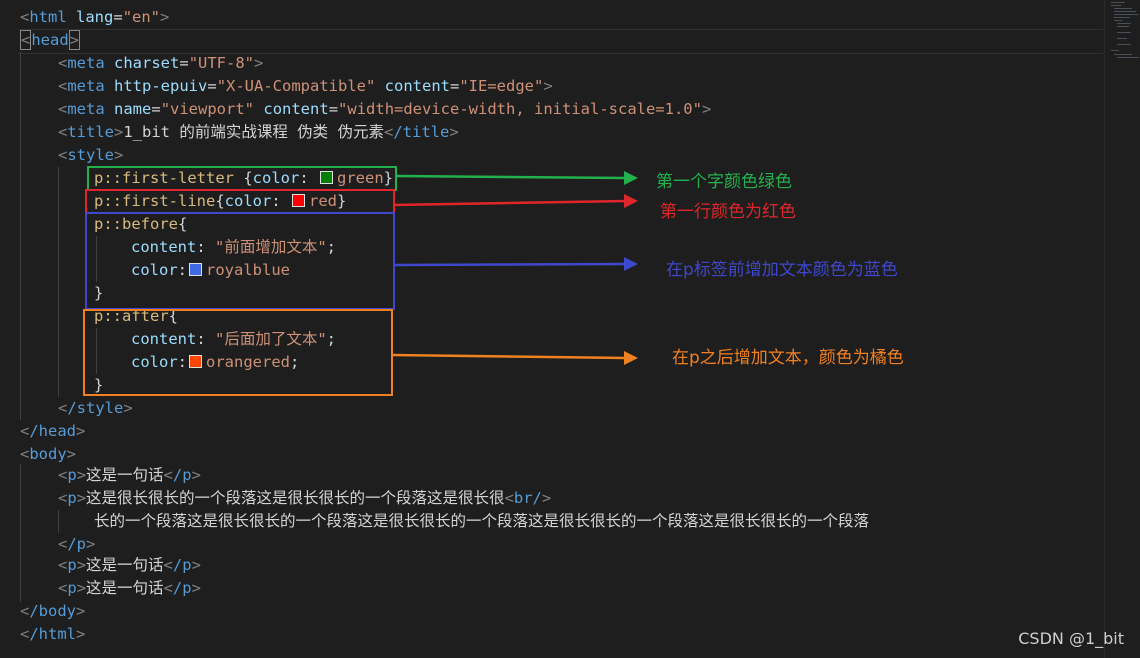 This screenshot has height=658, width=1140. I want to click on arrow-red, so click(515, 201).